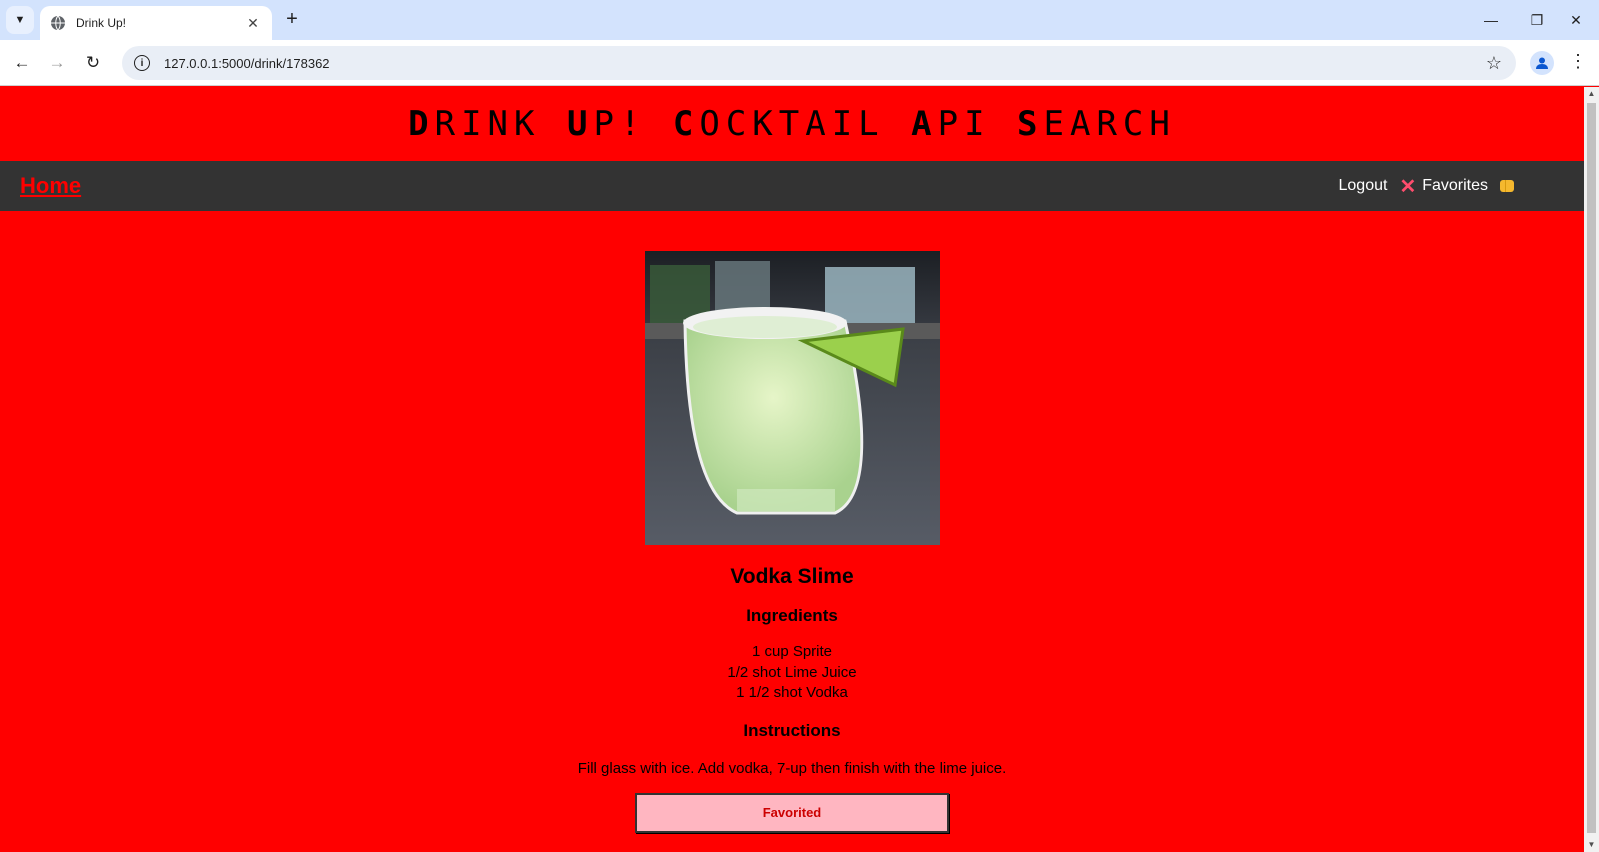 This screenshot has height=852, width=1599. I want to click on person-icon, so click(1542, 63).